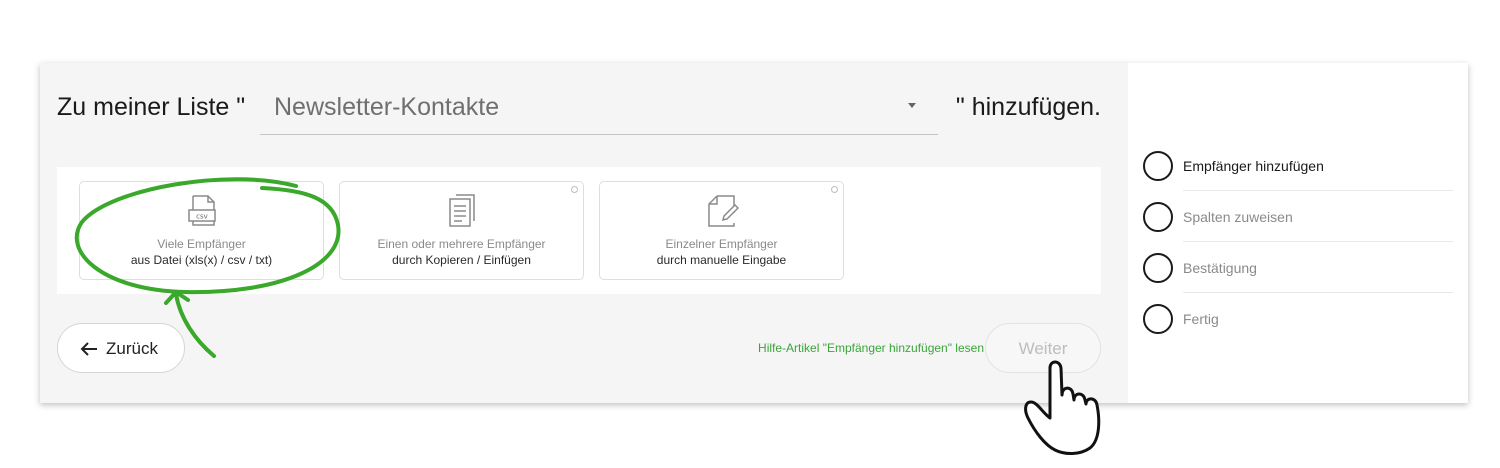  Describe the element at coordinates (461, 210) in the screenshot. I see `copy-document-icon` at that location.